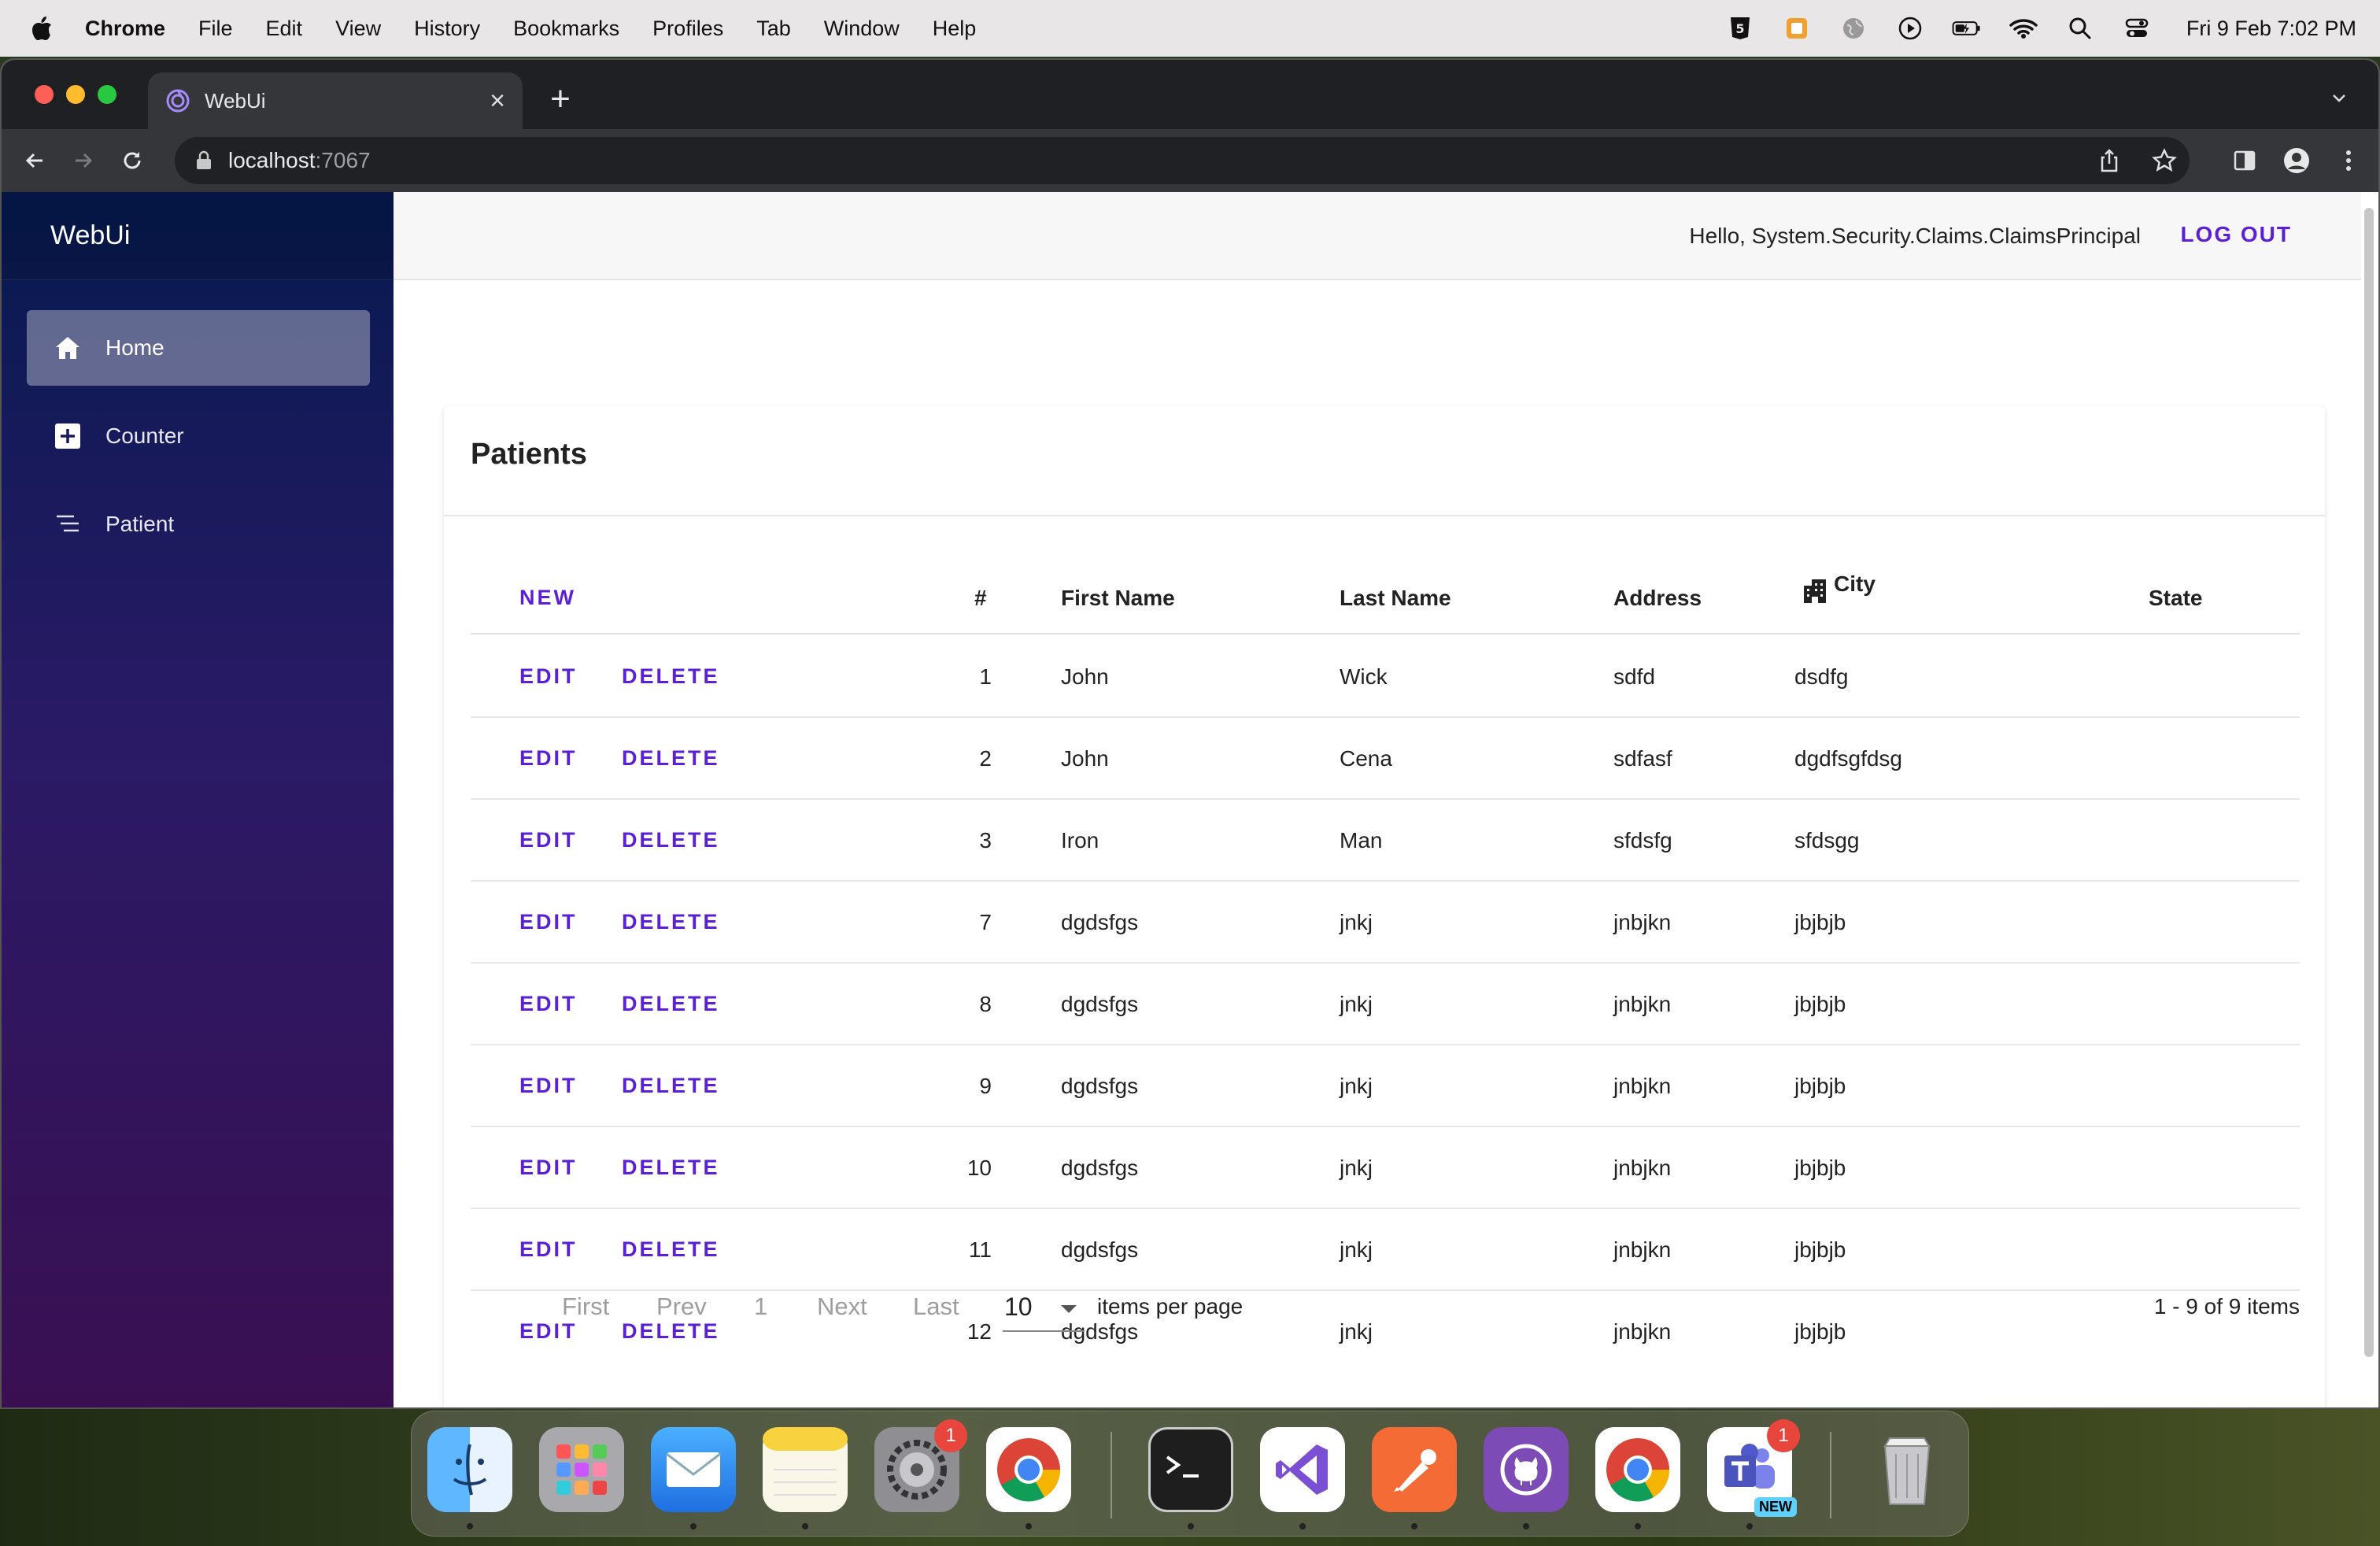 Image resolution: width=2380 pixels, height=1546 pixels. I want to click on column-header-last-name: Last Name, so click(1395, 598).